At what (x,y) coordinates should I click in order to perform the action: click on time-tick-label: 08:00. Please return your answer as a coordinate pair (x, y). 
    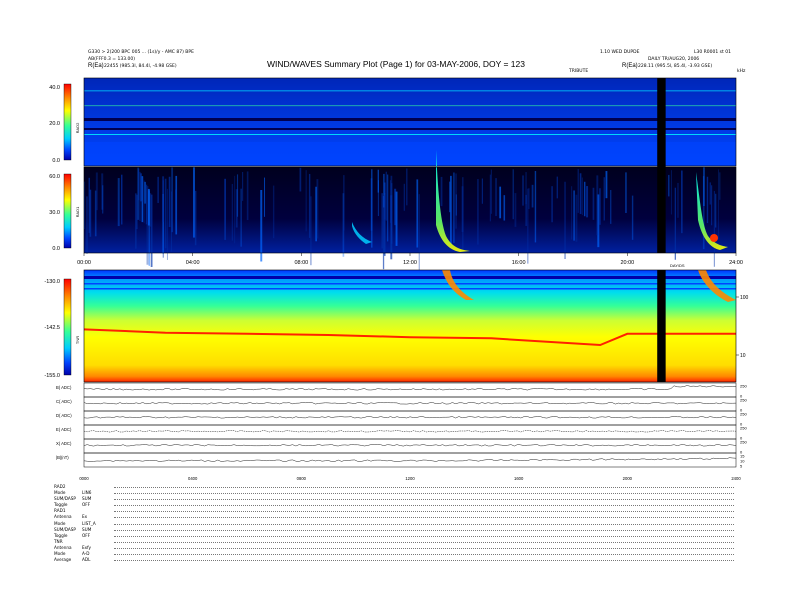
    Looking at the image, I should click on (301, 263).